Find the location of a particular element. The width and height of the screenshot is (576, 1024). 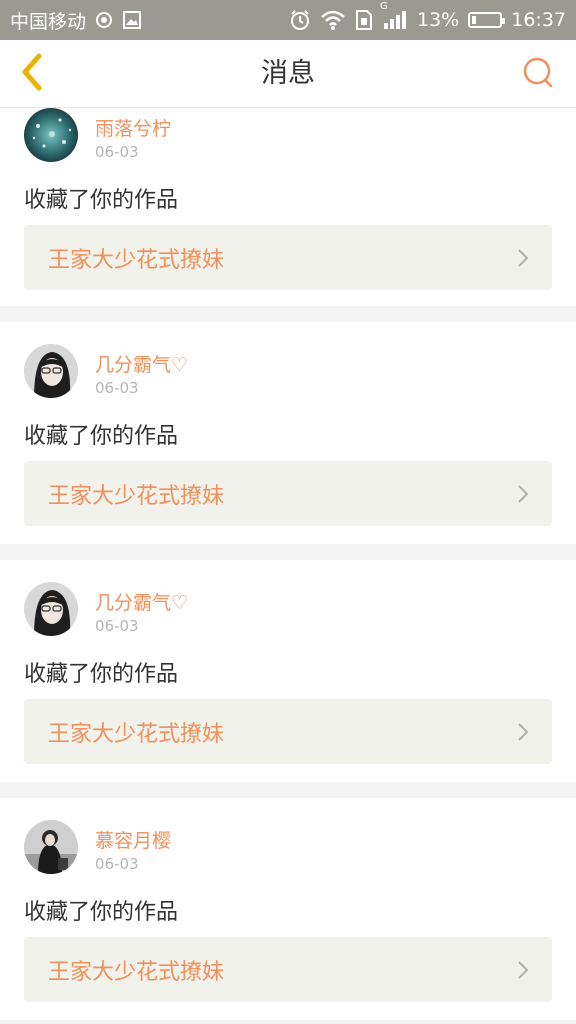

page-title: 消息 is located at coordinates (288, 73).